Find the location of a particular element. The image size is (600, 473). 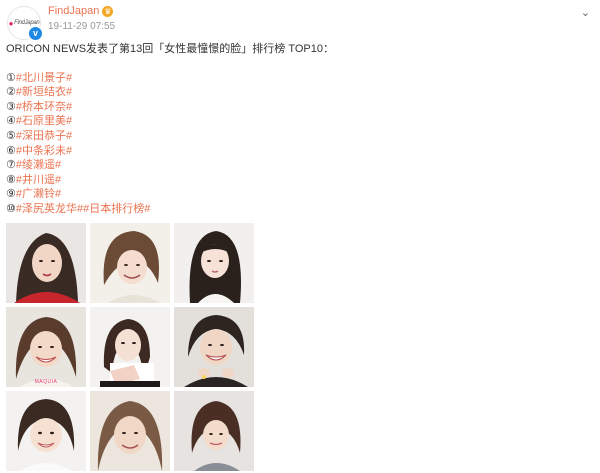

rank-number: ⑩ is located at coordinates (11, 208).